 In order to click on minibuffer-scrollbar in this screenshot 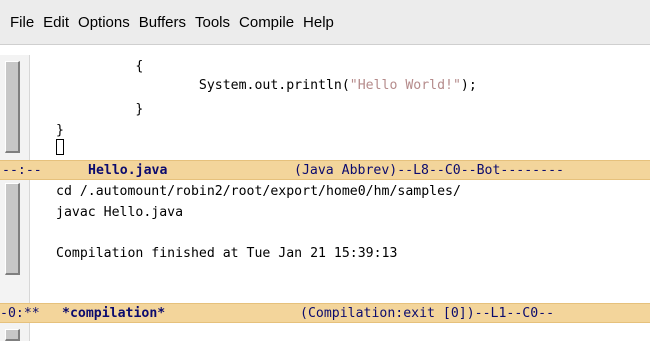, I will do `click(15, 332)`.